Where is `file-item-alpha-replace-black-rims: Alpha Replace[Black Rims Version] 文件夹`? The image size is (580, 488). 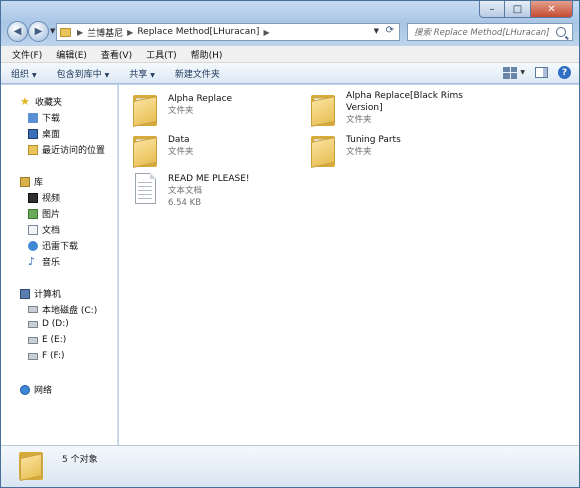
file-item-alpha-replace-black-rims: Alpha Replace[Black Rims Version] 文件夹 is located at coordinates (387, 108).